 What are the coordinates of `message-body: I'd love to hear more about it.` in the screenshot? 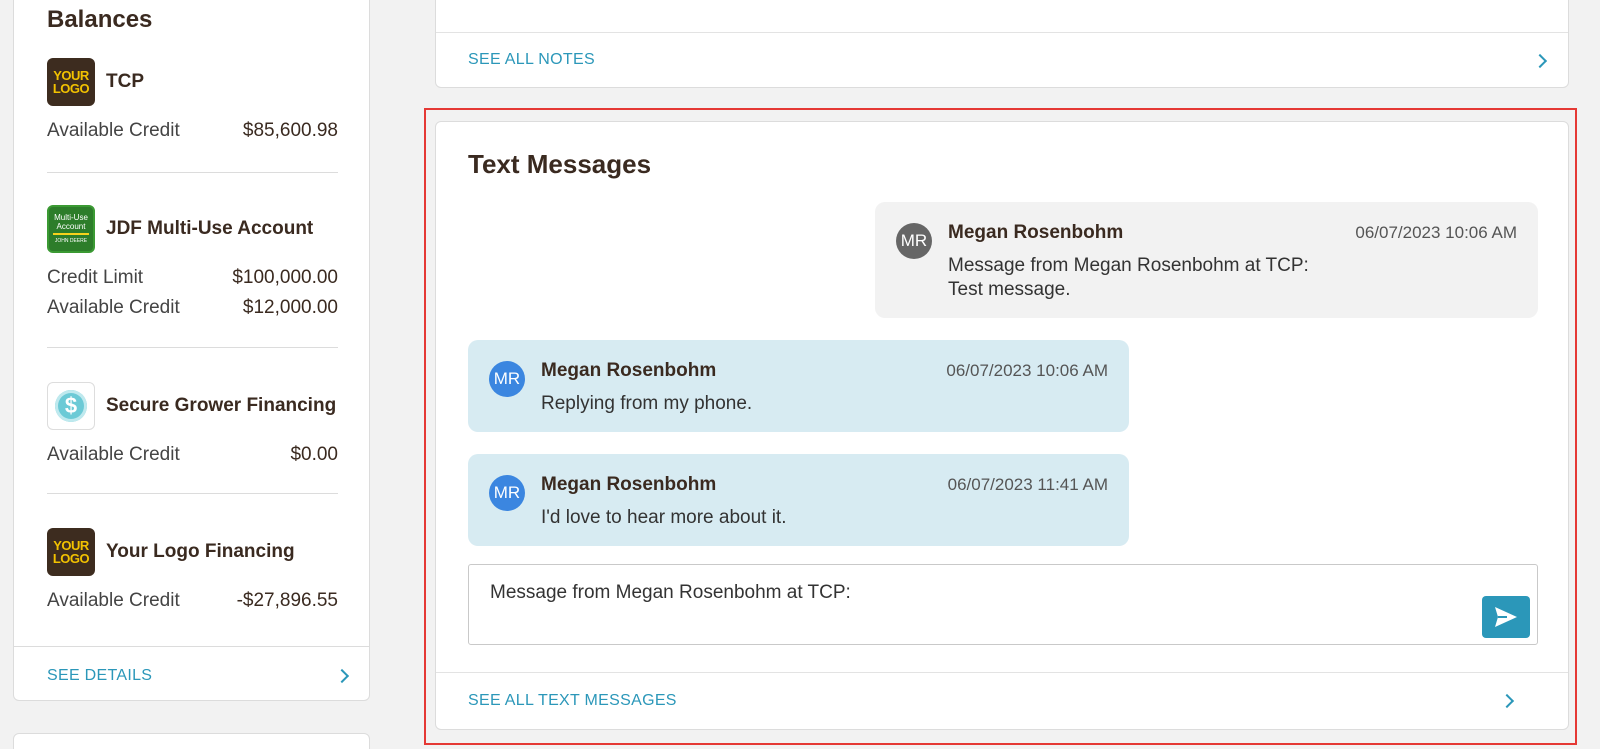 It's located at (664, 517).